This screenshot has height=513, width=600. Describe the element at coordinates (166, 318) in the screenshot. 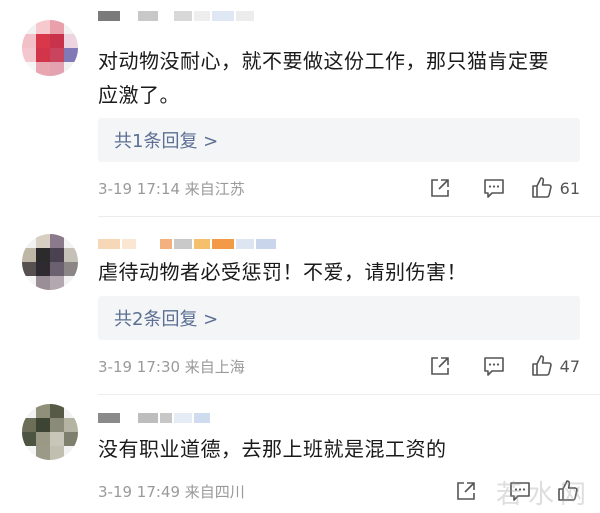

I see `reply-count-link: 共2条回复 >` at that location.